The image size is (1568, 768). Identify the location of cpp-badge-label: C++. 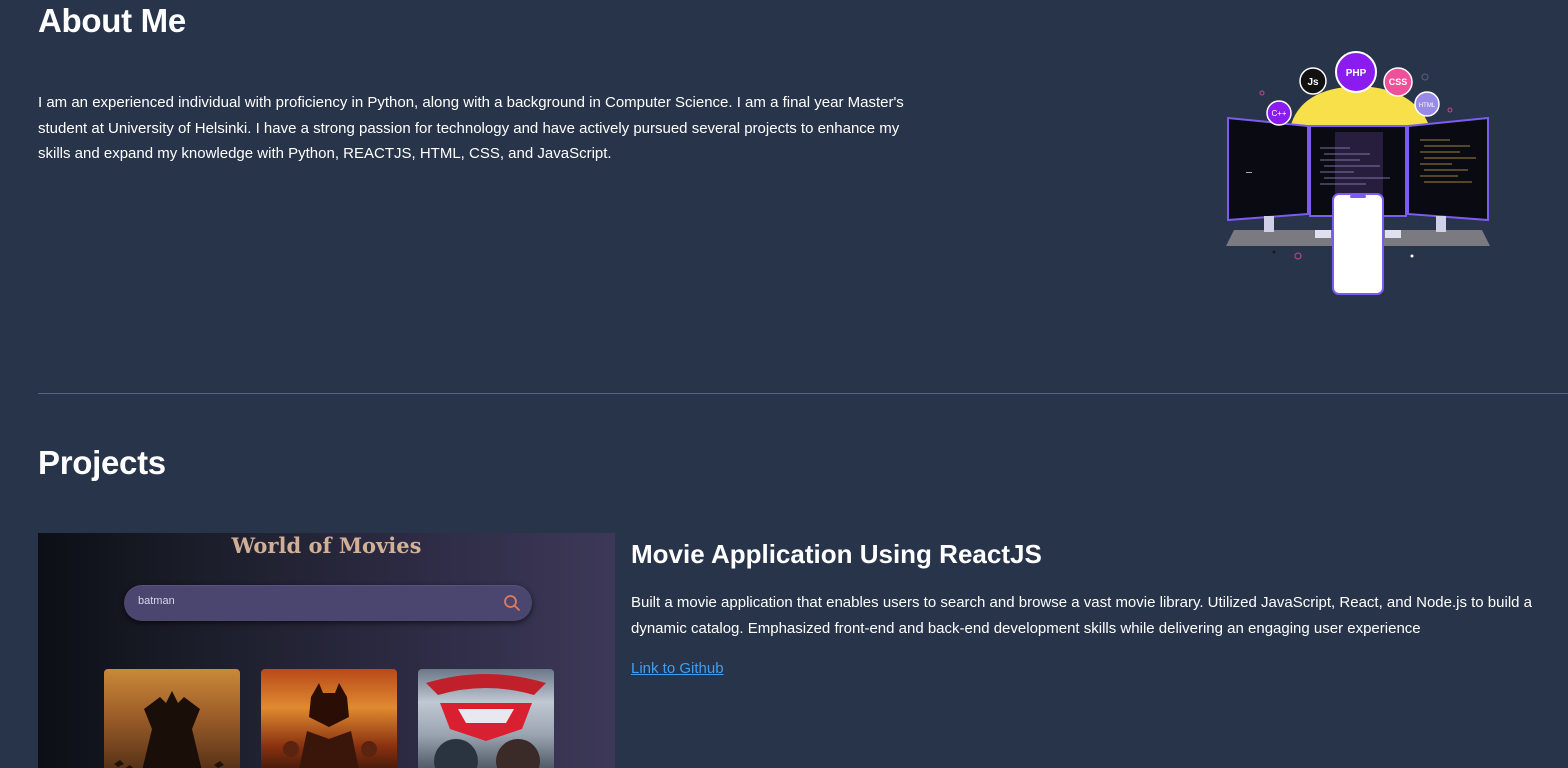
(1278, 113).